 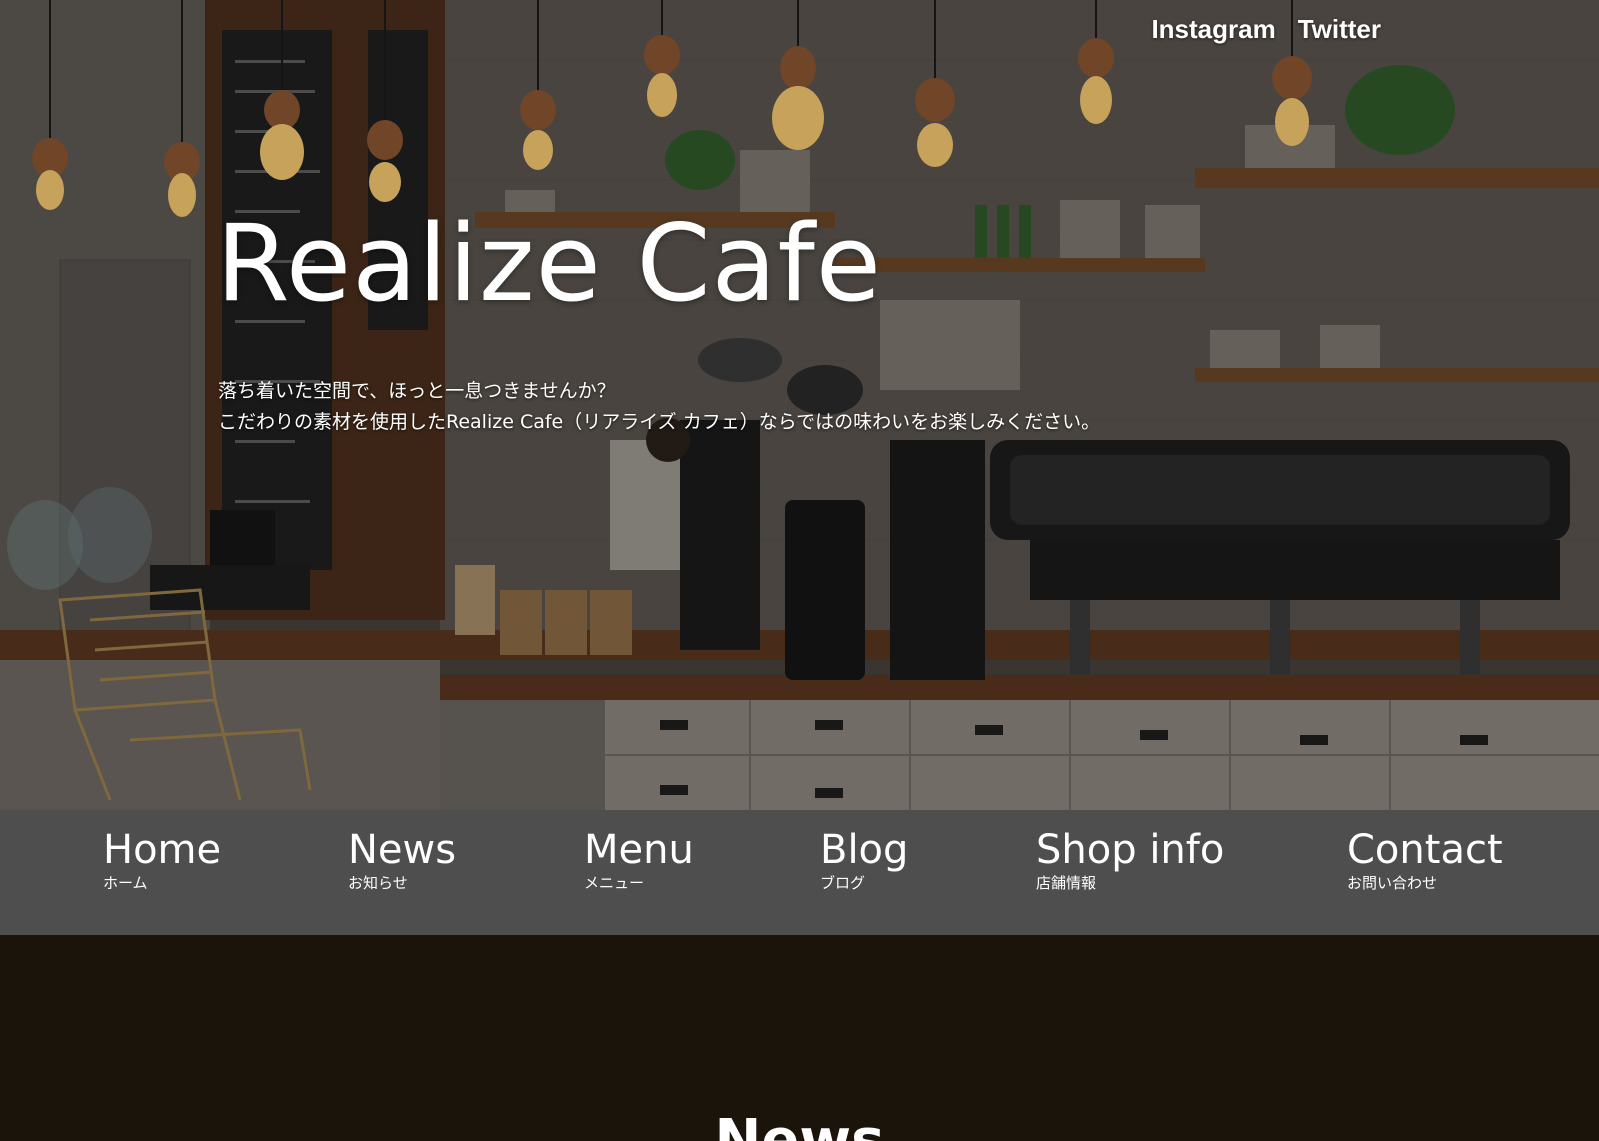 What do you see at coordinates (1213, 29) in the screenshot?
I see `instagram-link: Instagram` at bounding box center [1213, 29].